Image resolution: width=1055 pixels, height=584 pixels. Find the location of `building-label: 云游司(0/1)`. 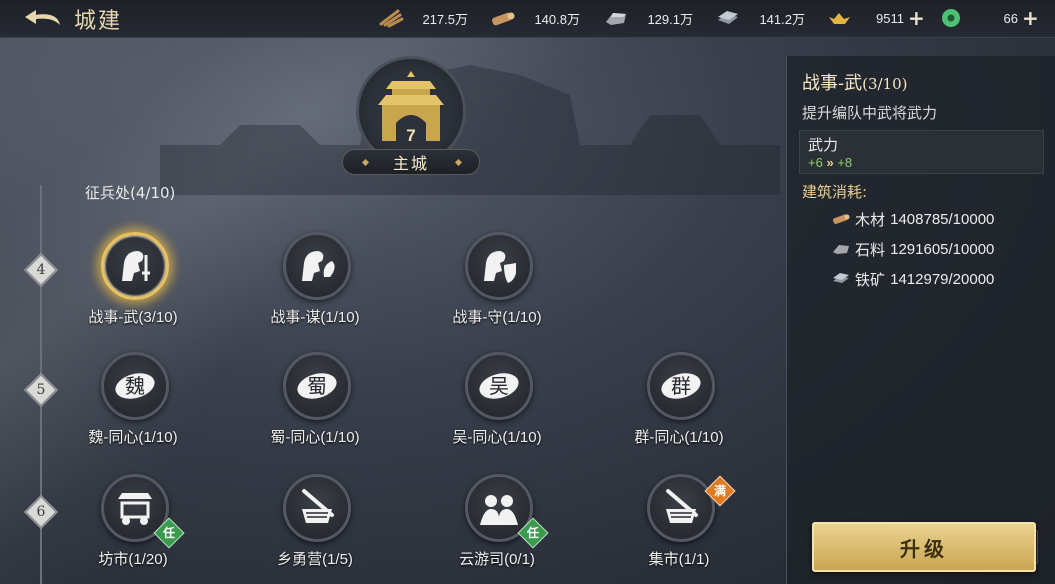

building-label: 云游司(0/1) is located at coordinates (497, 559).